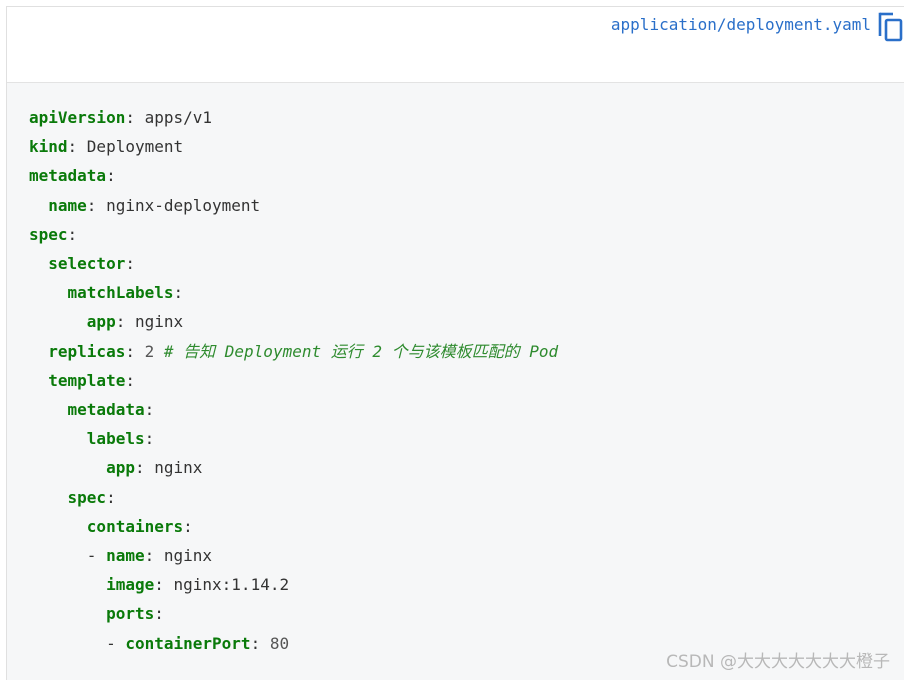  I want to click on yaml-value: 2, so click(149, 351).